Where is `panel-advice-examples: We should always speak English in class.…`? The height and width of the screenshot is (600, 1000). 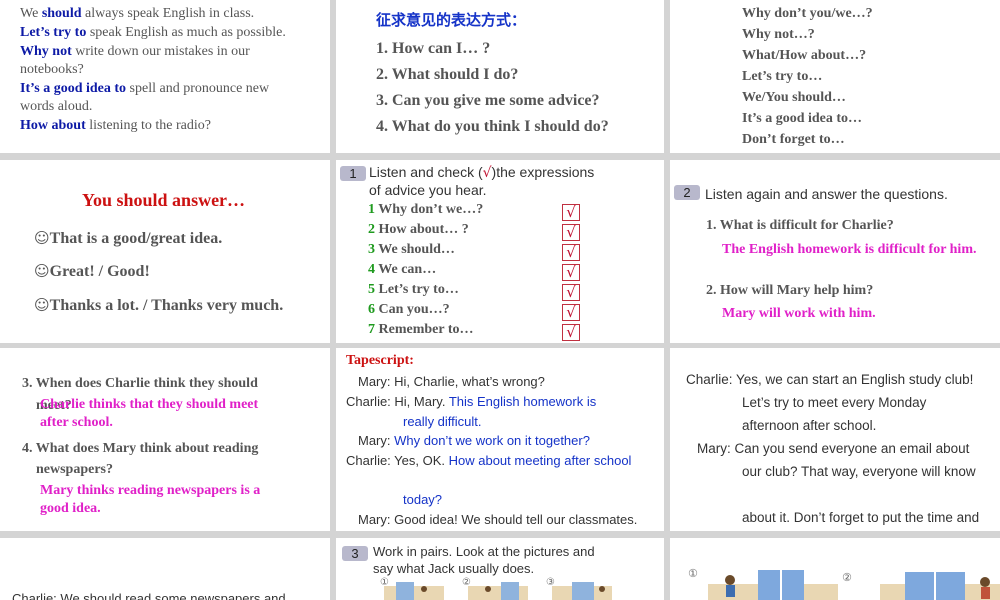 panel-advice-examples: We should always speak English in class.… is located at coordinates (165, 76).